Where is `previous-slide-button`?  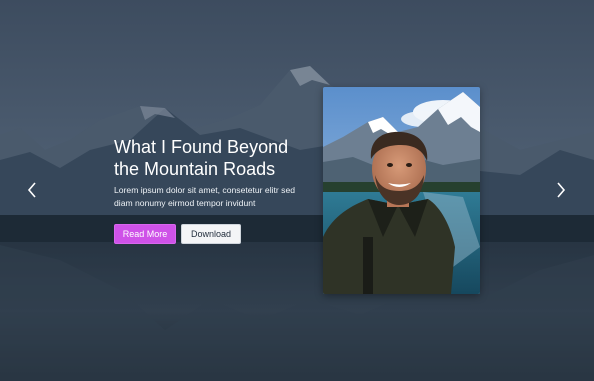
previous-slide-button is located at coordinates (32, 190).